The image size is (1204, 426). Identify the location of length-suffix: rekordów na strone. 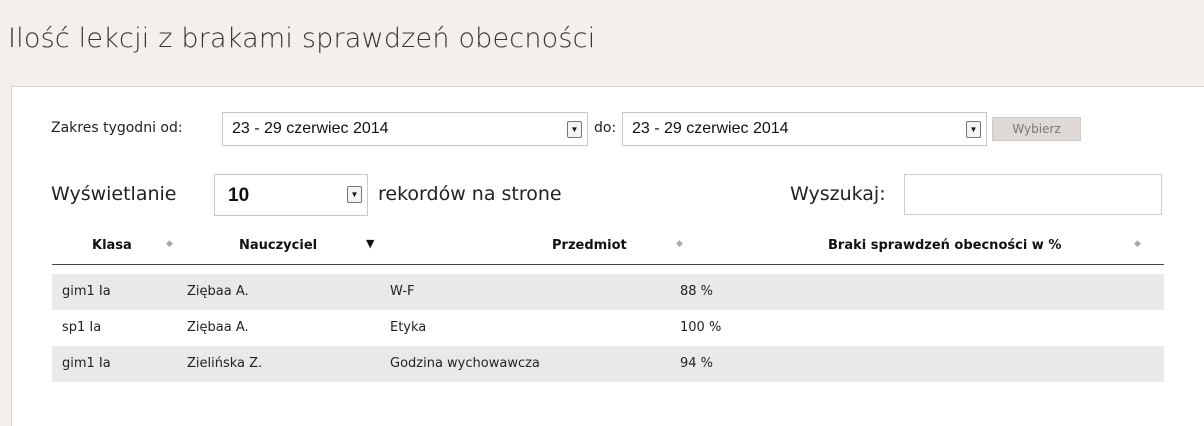
(470, 194).